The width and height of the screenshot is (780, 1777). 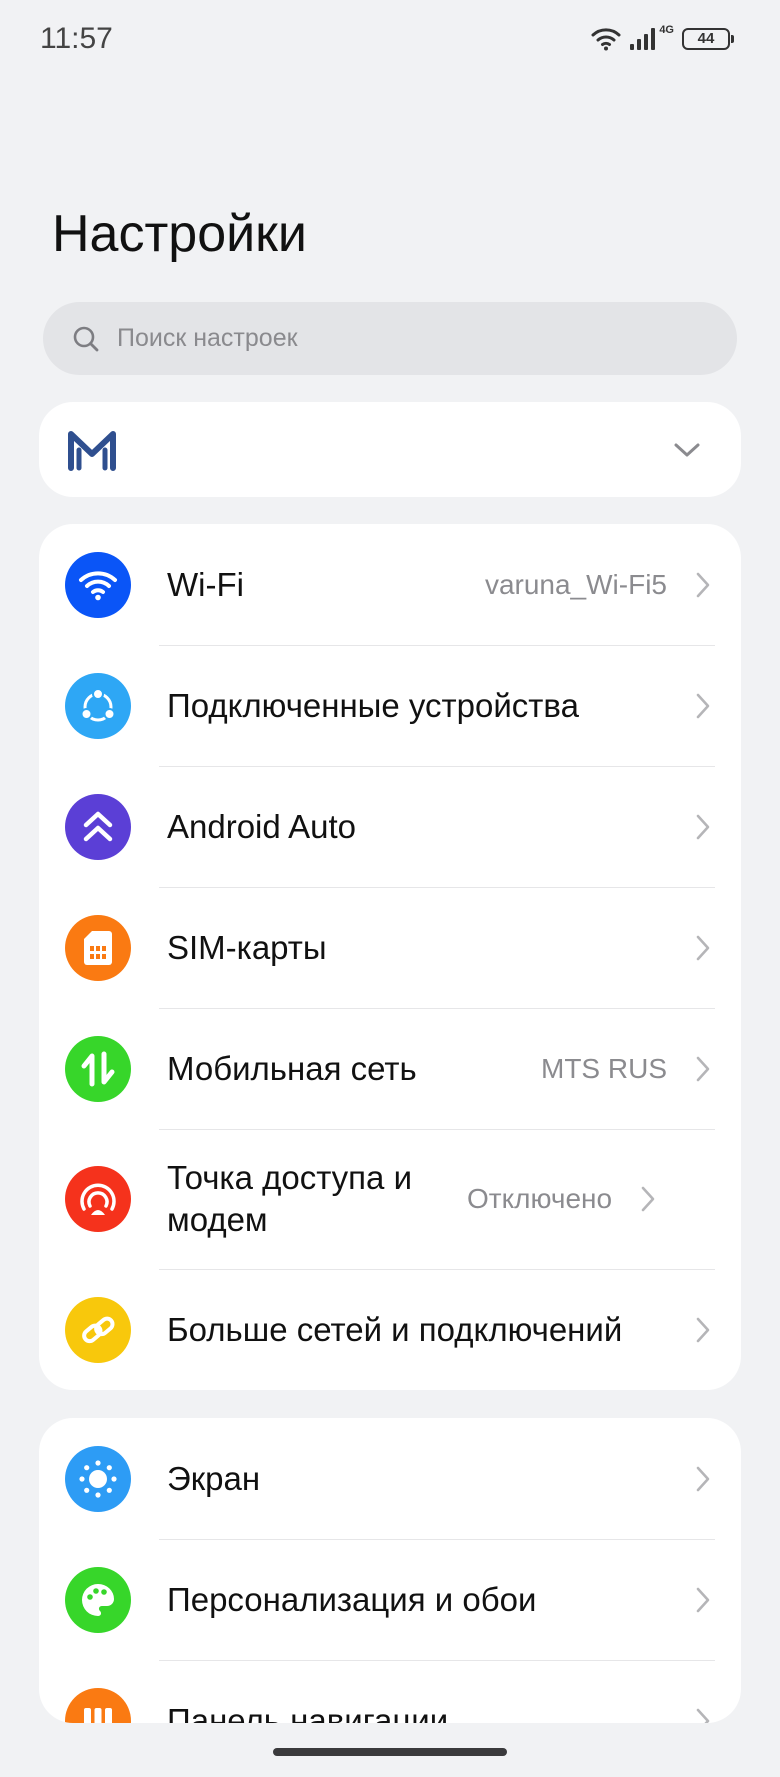 What do you see at coordinates (662, 39) in the screenshot?
I see `status-icons: 4G 44` at bounding box center [662, 39].